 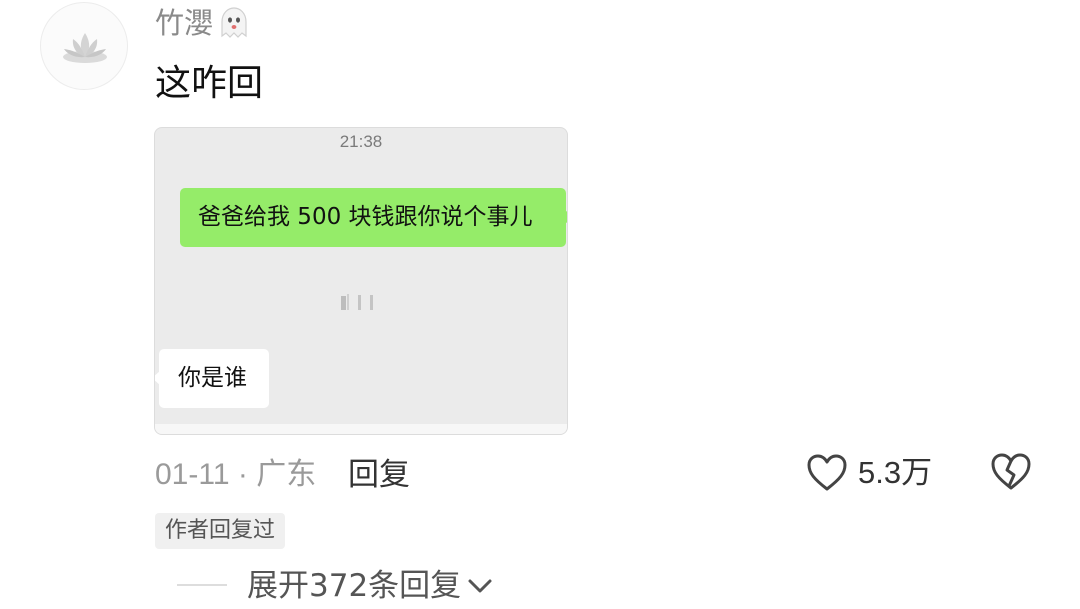 What do you see at coordinates (234, 22) in the screenshot?
I see `ghost-icon` at bounding box center [234, 22].